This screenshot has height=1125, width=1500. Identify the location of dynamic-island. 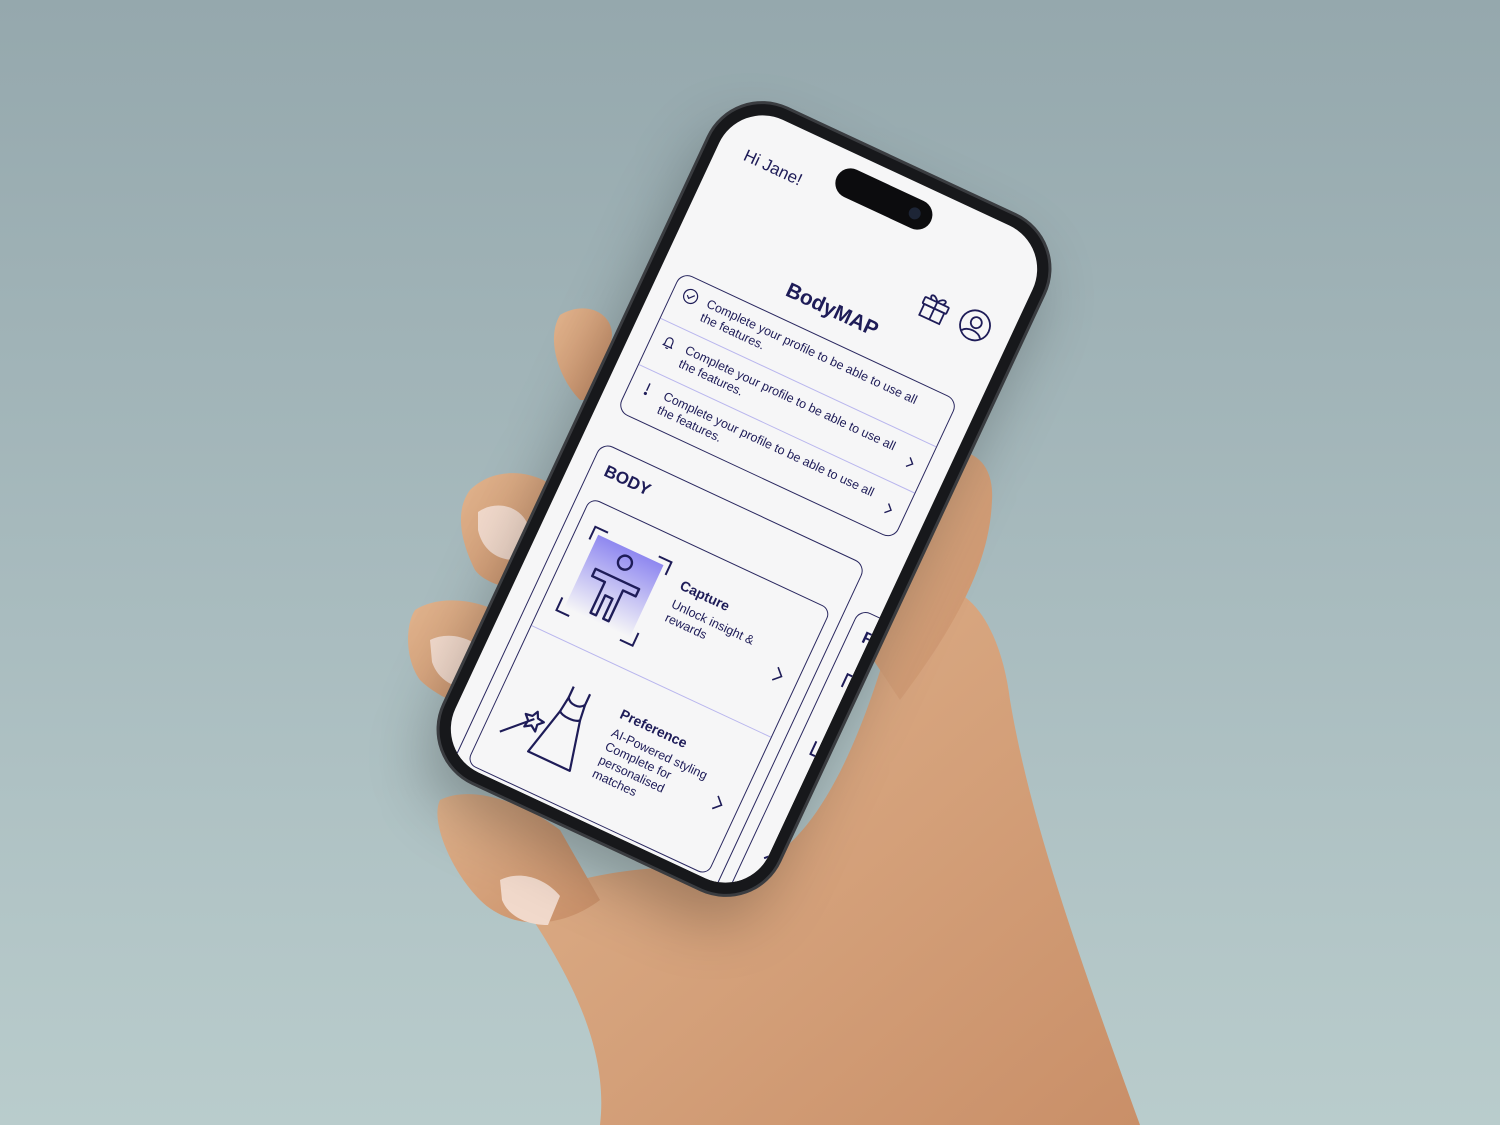
(884, 199).